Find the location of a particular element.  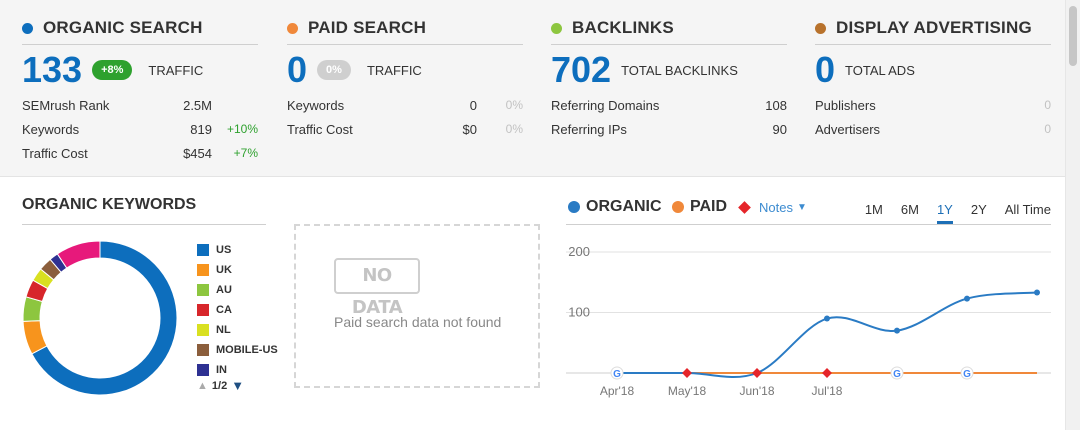

stat-row: Advertisers 0 is located at coordinates (933, 129).